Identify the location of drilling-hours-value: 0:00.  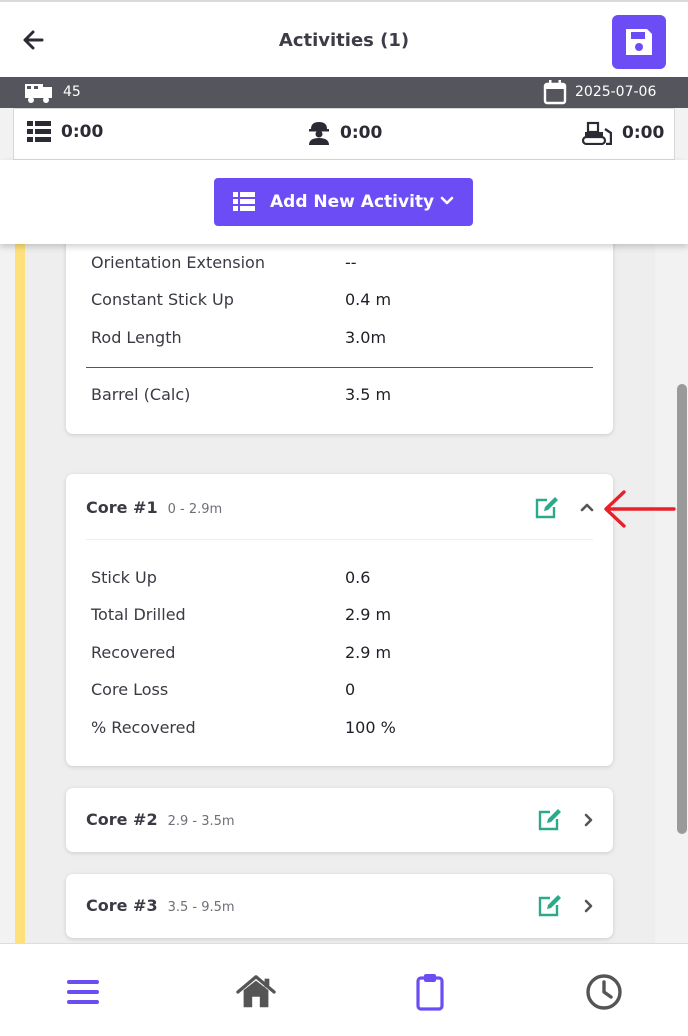
(82, 132).